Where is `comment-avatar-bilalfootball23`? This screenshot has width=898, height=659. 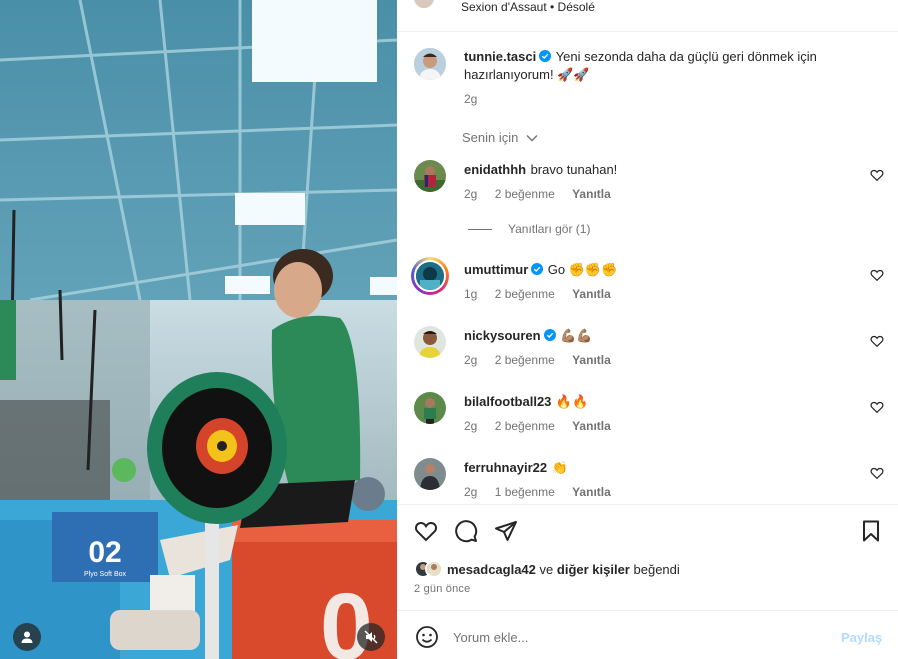 comment-avatar-bilalfootball23 is located at coordinates (430, 408).